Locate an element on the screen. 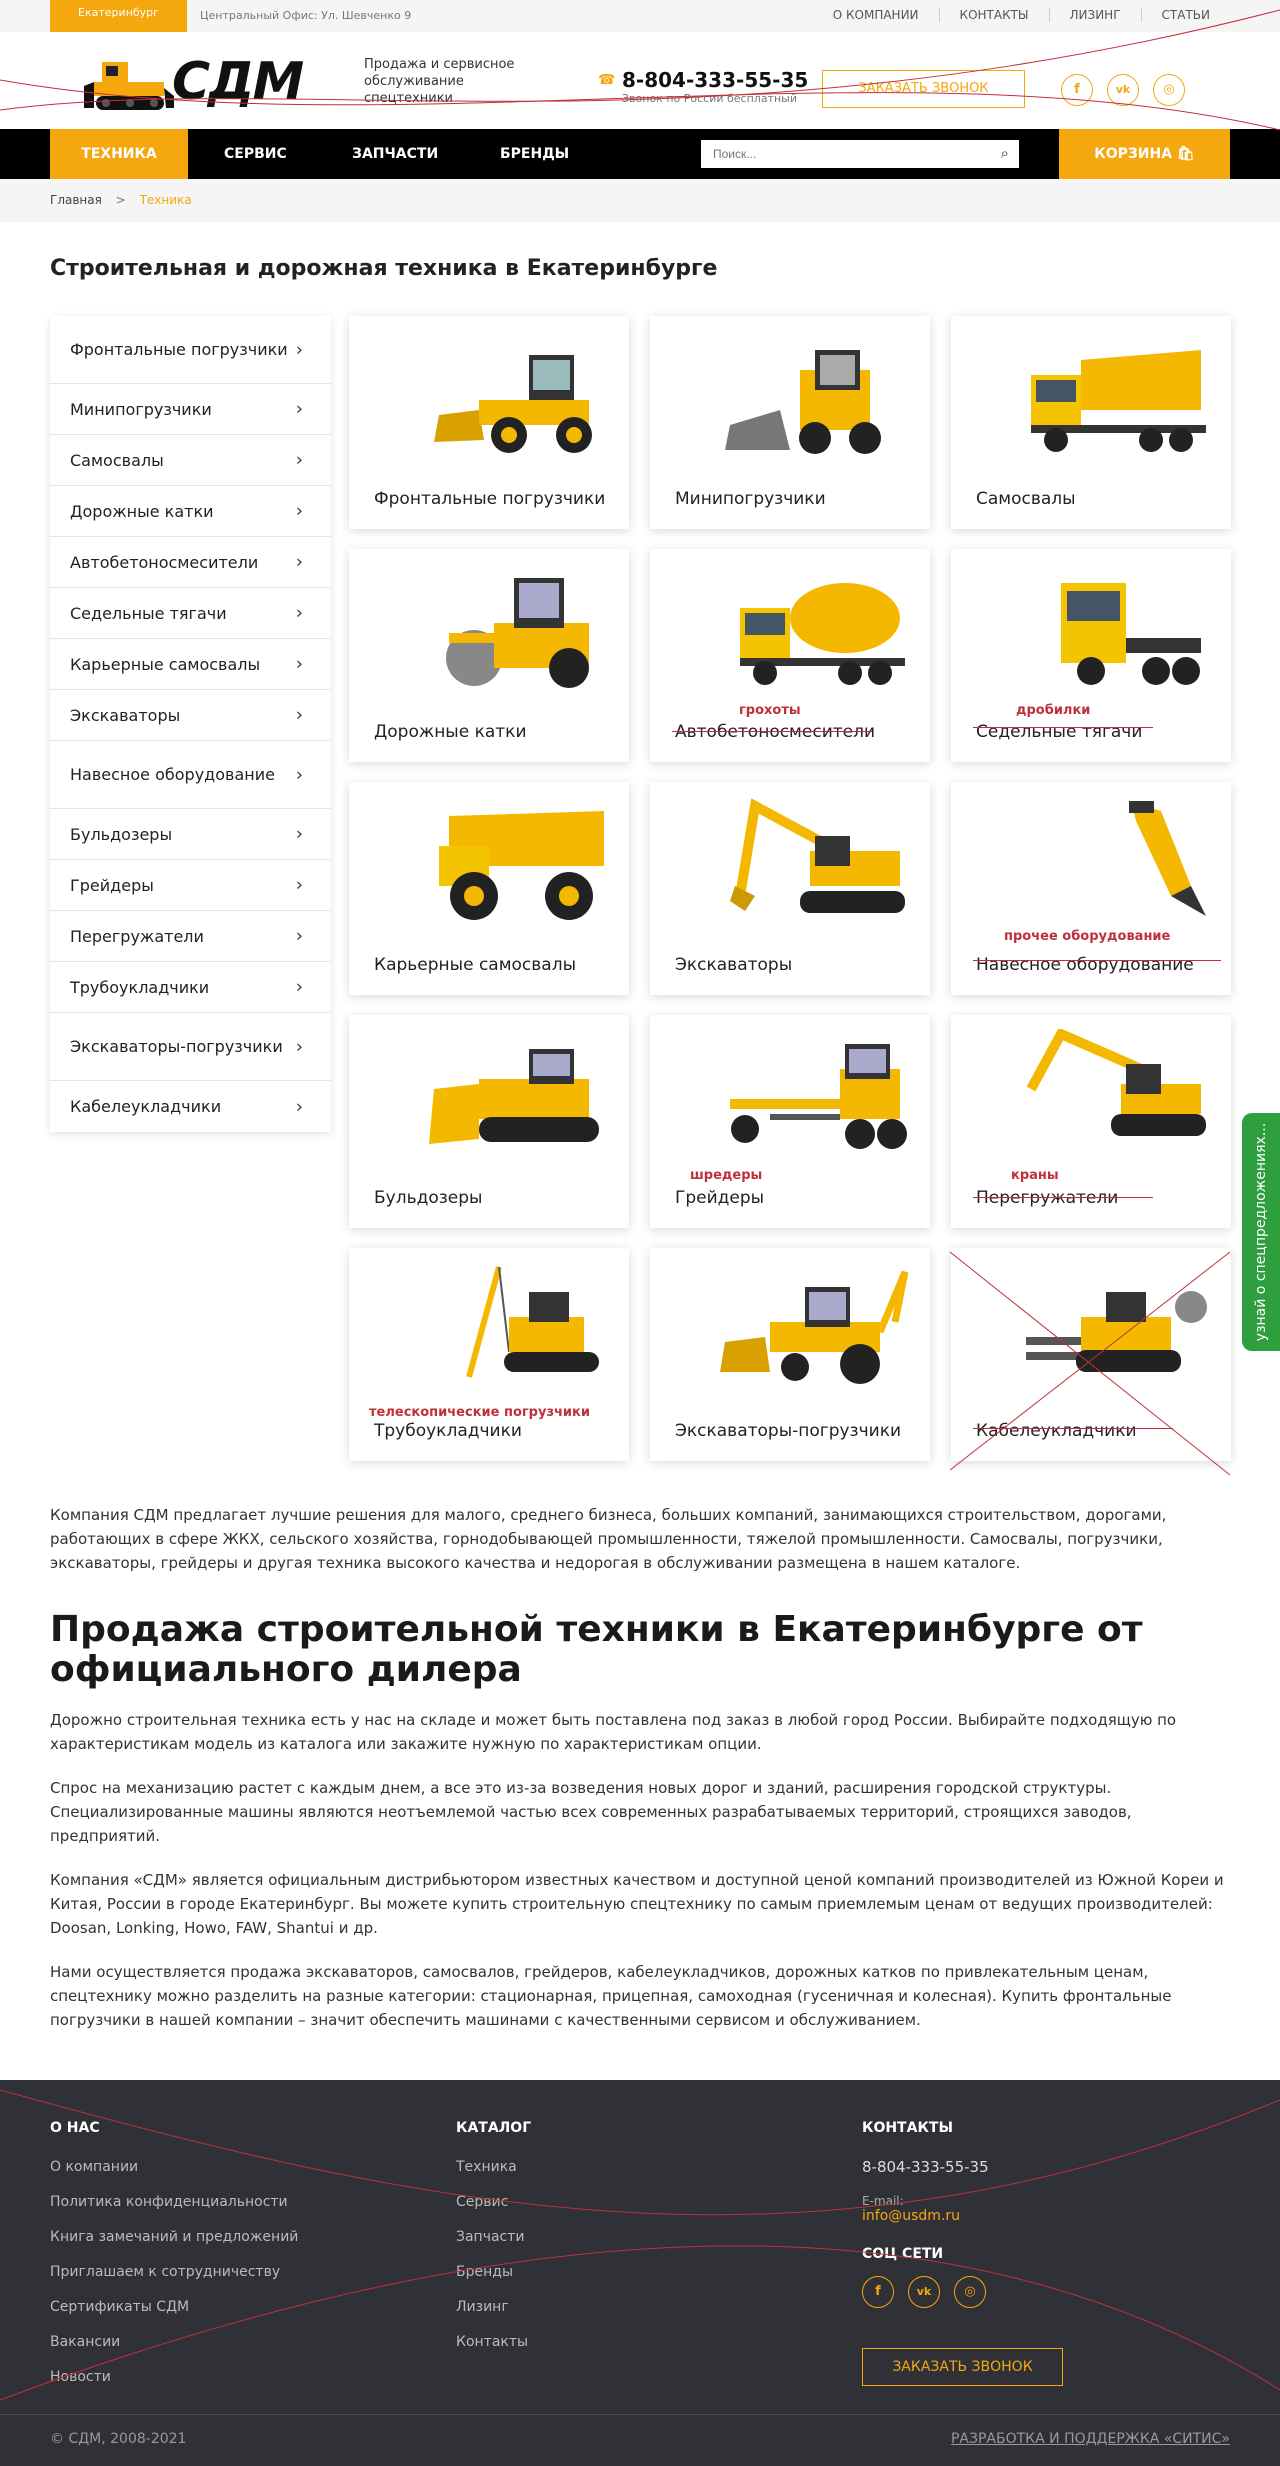  sidebar-item-label: Грейдеры is located at coordinates (112, 885).